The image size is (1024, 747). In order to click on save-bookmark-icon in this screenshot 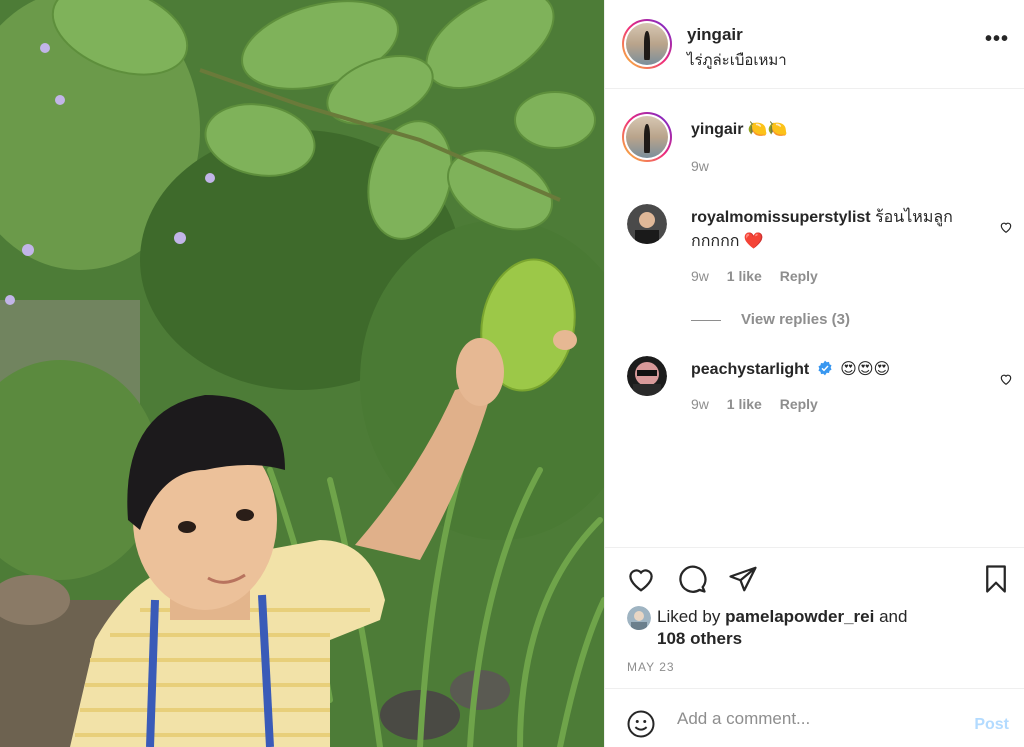, I will do `click(996, 579)`.